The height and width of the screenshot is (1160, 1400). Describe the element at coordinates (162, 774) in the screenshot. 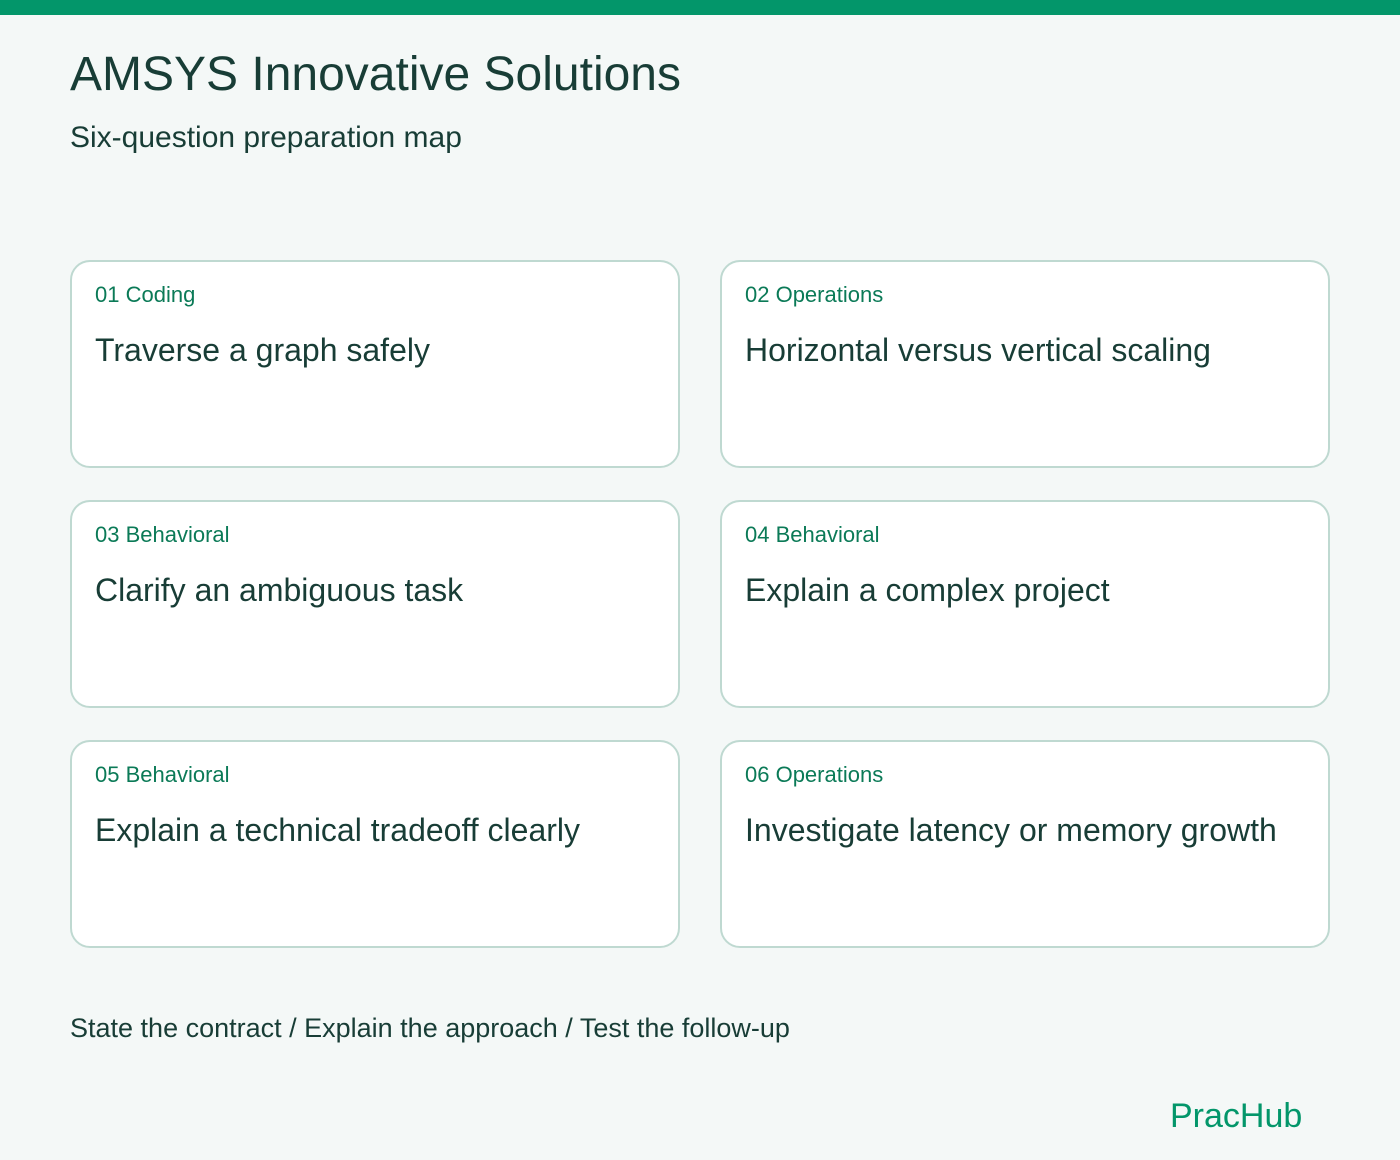

I see `card-tag: 05 Behavioral` at that location.